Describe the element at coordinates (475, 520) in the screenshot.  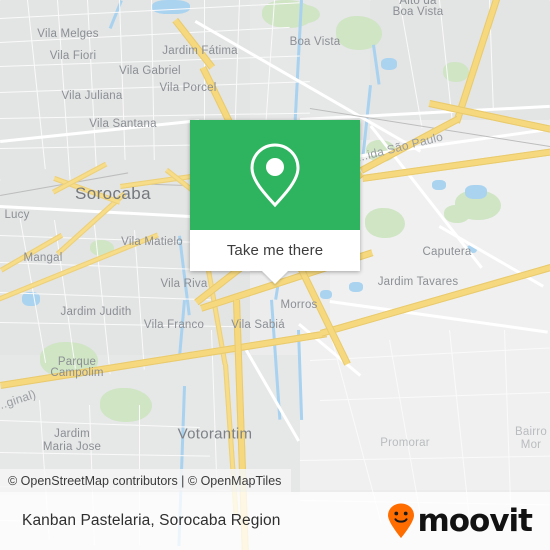
I see `moovit-wordmark: moovit` at that location.